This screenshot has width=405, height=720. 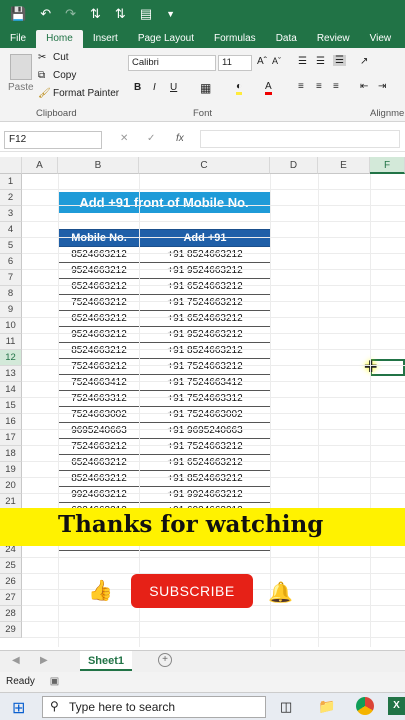 What do you see at coordinates (18, 708) in the screenshot?
I see `windows-start-icon: ⊞` at bounding box center [18, 708].